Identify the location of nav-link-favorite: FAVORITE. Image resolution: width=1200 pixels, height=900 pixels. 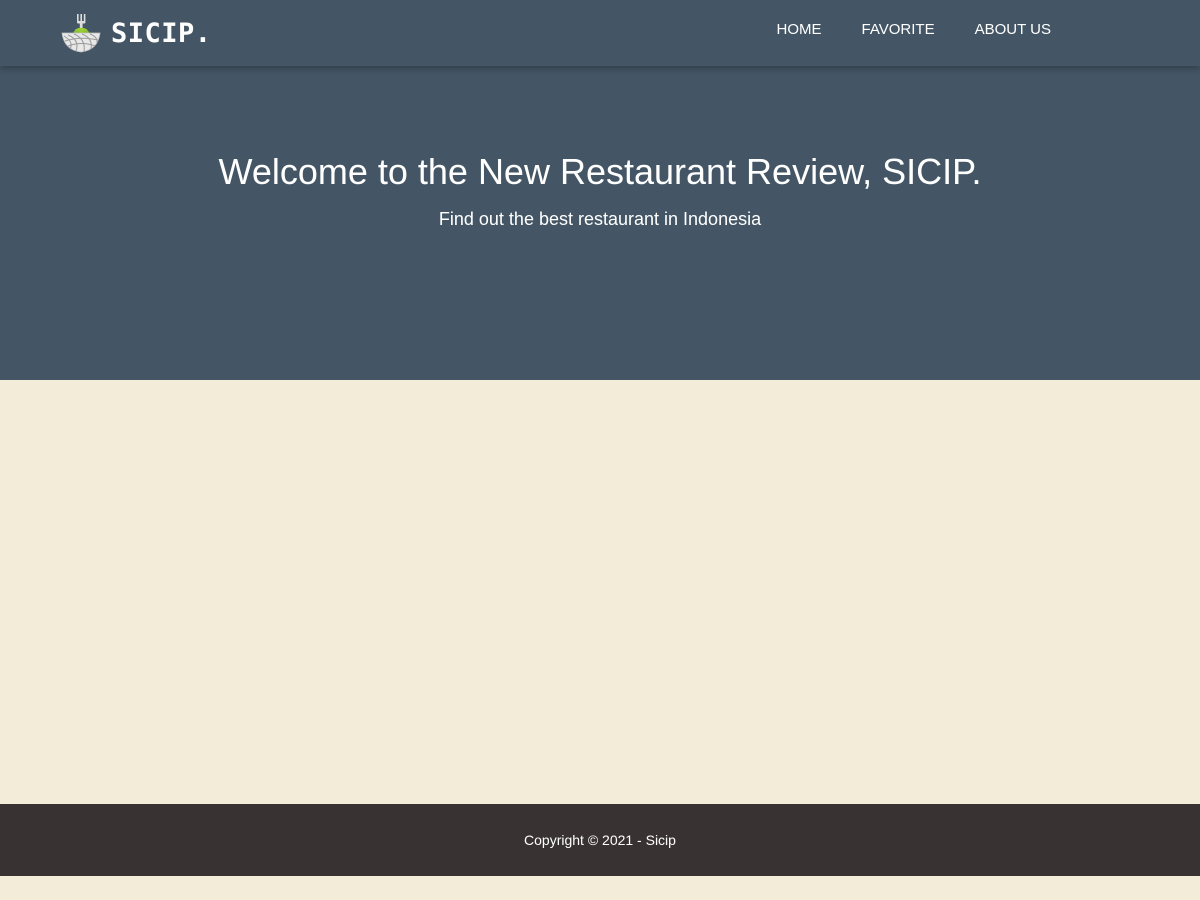
(898, 30).